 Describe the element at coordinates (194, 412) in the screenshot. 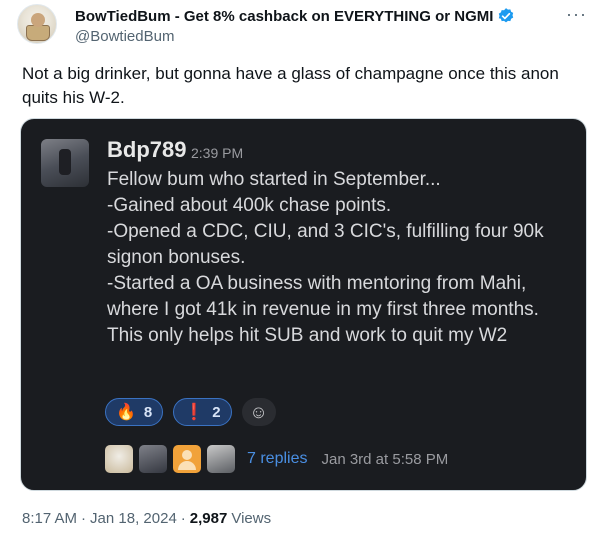

I see `exclamation-icon: ❗` at that location.